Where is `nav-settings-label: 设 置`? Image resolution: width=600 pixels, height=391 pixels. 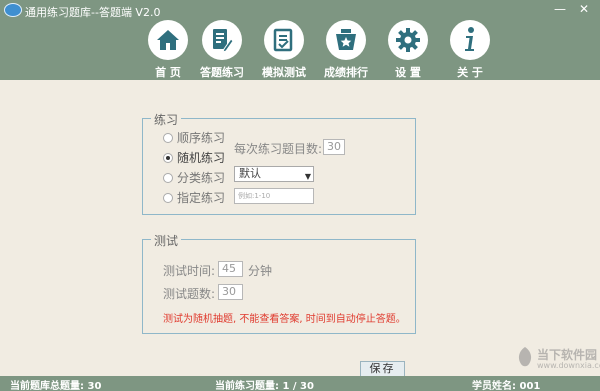
nav-settings-label: 设 置 is located at coordinates (408, 72).